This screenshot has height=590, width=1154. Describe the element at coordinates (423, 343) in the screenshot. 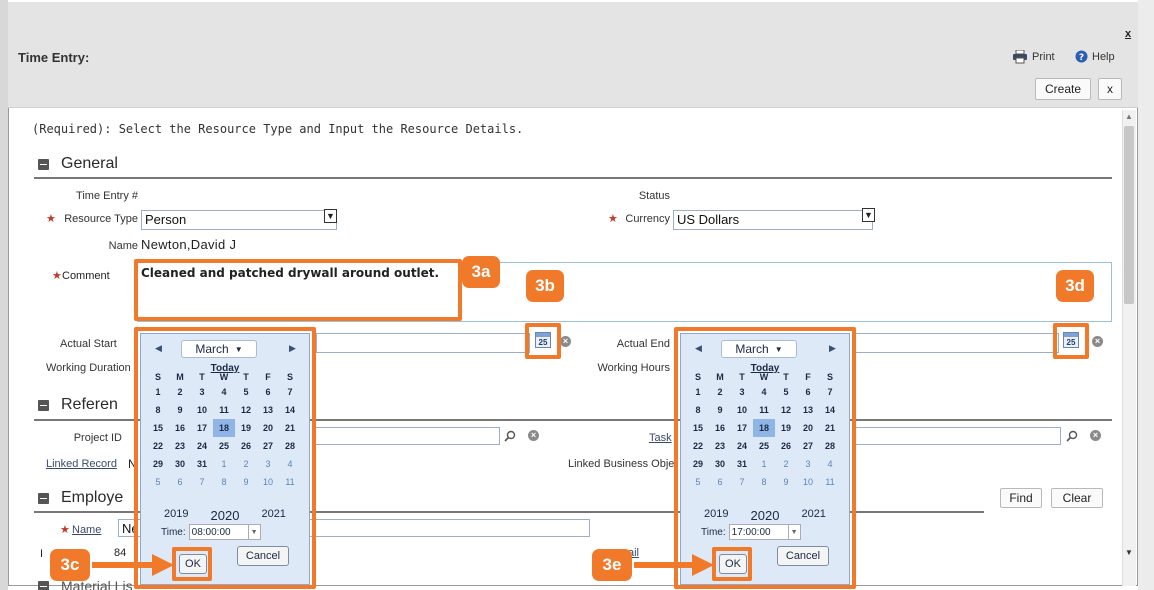

I see `actual-start-input` at that location.